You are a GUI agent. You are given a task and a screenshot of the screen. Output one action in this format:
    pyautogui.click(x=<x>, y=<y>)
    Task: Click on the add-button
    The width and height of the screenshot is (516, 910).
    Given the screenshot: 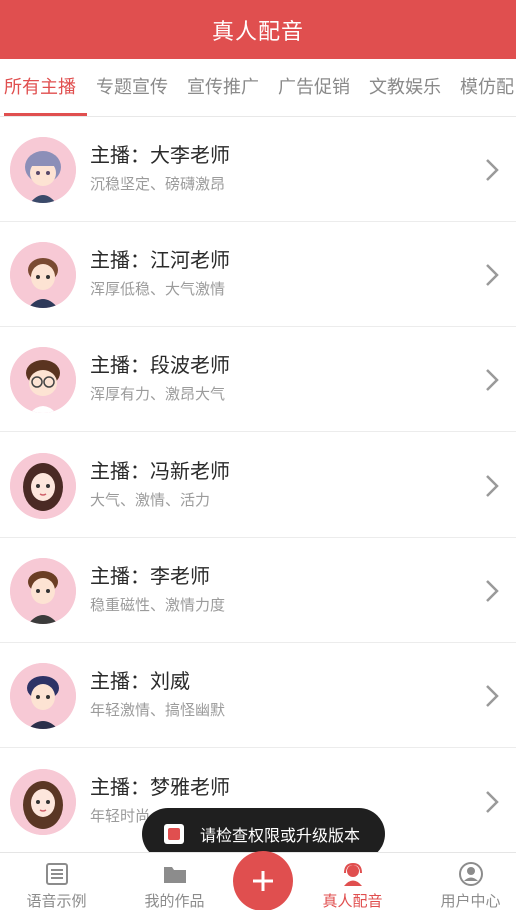 What is the action you would take?
    pyautogui.click(x=263, y=880)
    